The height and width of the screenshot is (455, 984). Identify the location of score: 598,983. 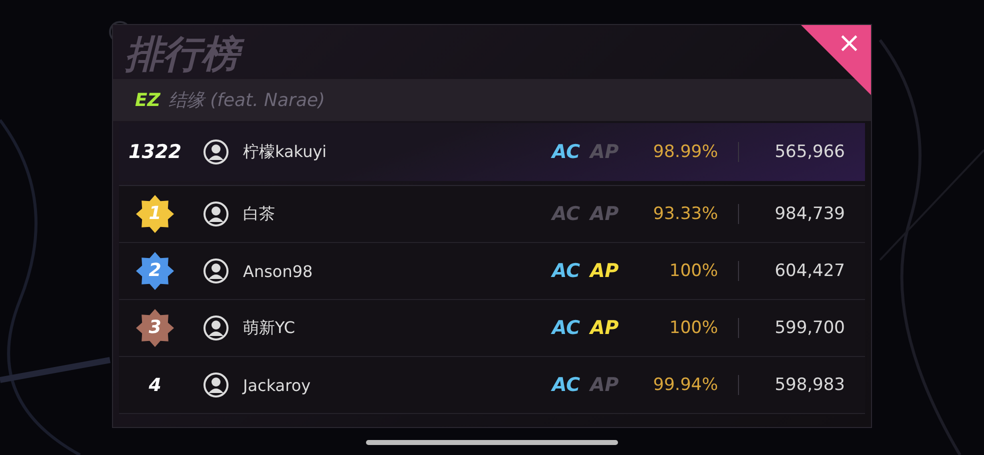
(809, 385).